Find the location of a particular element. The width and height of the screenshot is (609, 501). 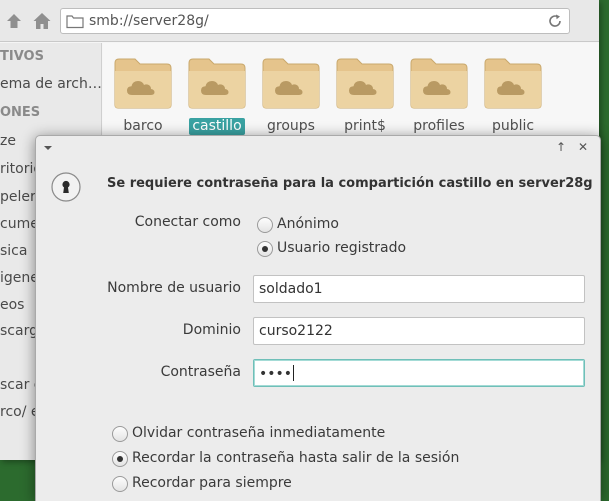

domain-field: curso2122 is located at coordinates (419, 331).